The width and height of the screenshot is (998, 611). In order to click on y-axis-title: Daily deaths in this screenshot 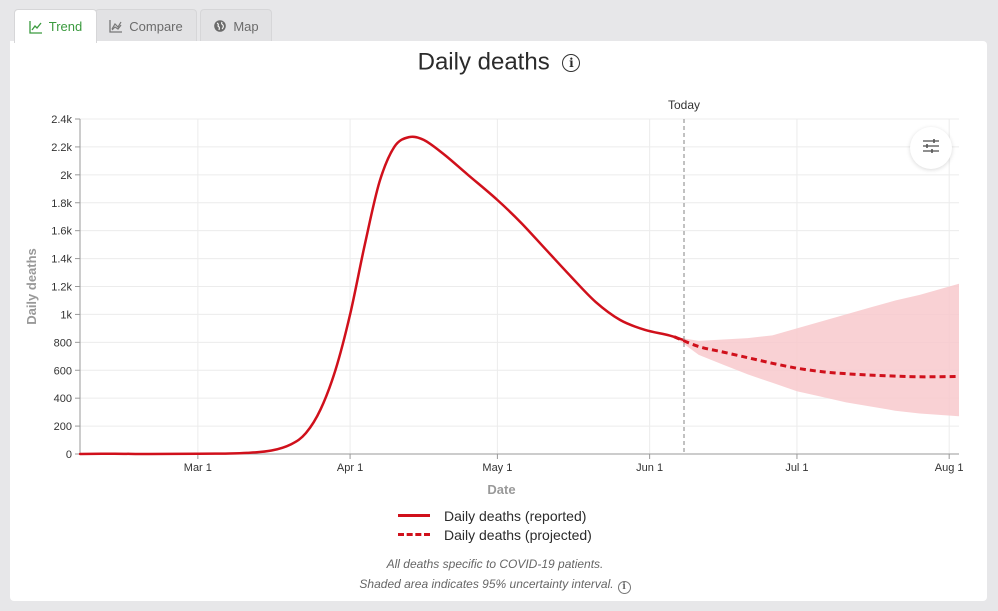, I will do `click(31, 286)`.